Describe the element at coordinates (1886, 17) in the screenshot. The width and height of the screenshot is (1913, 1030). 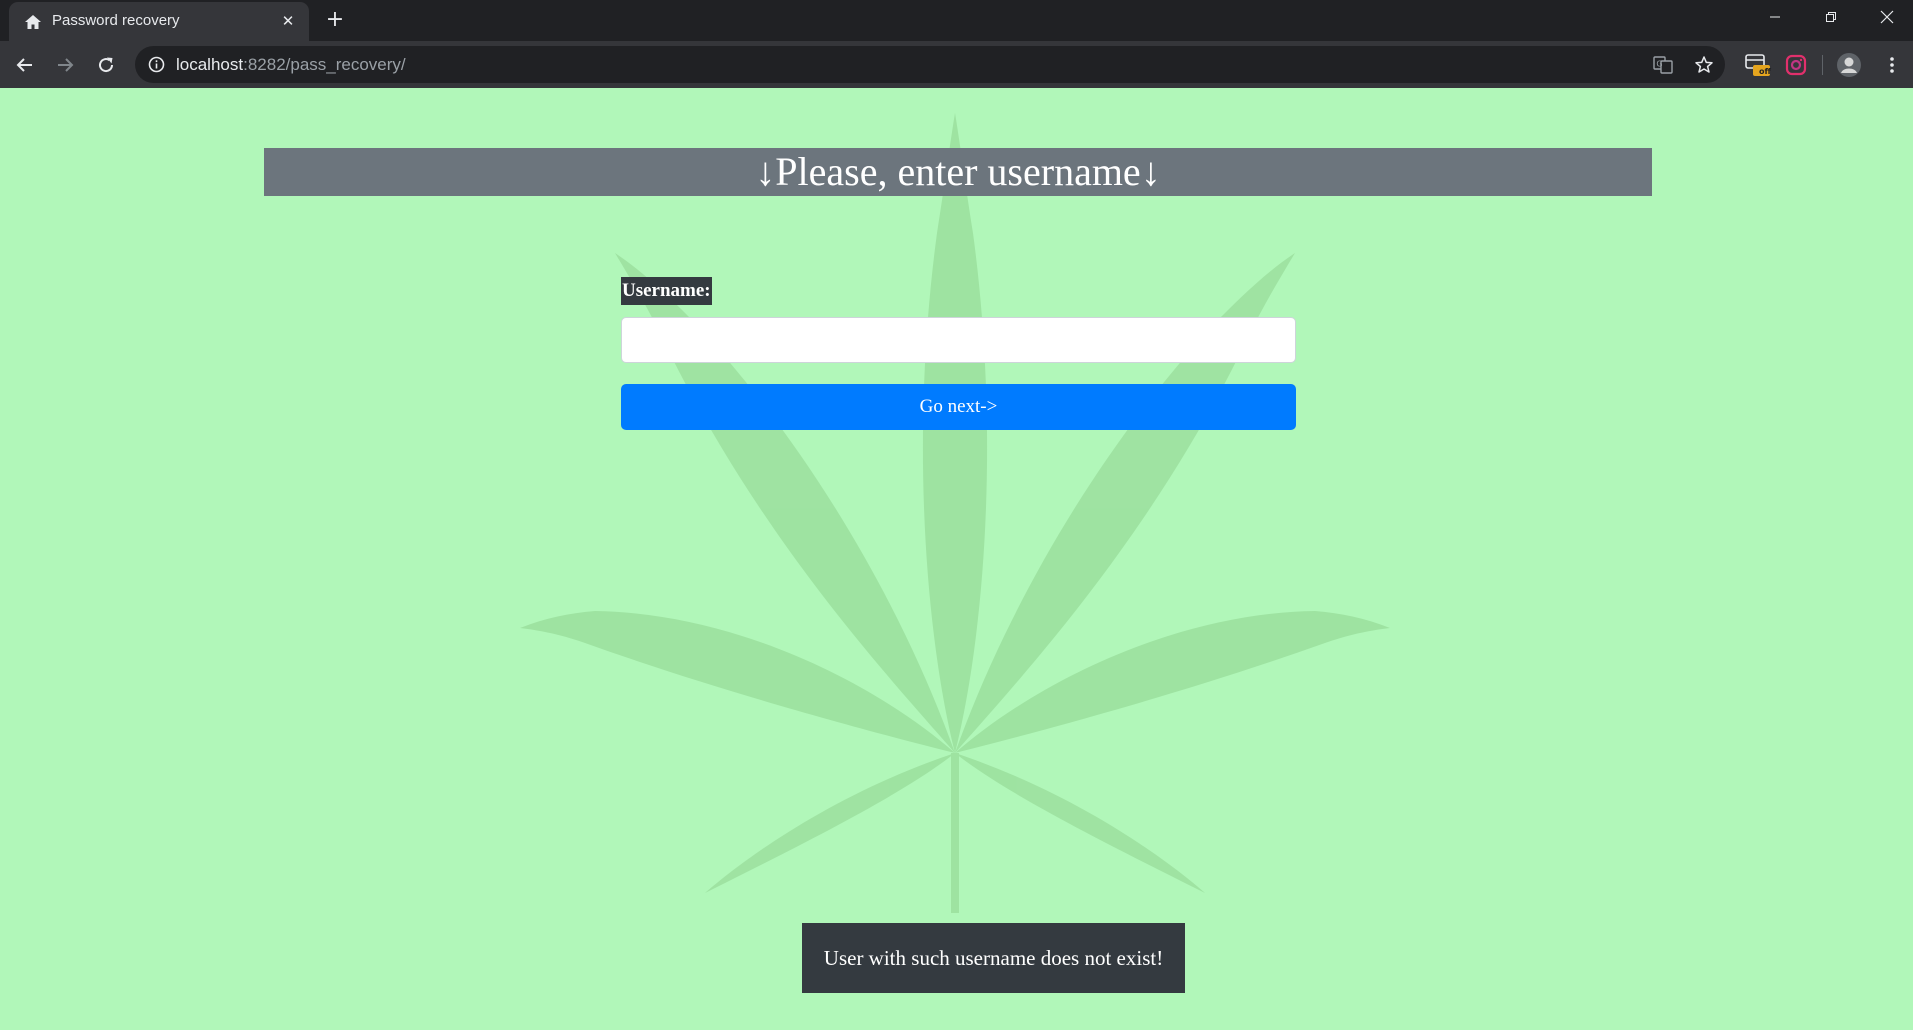
I see `close-window-icon` at that location.